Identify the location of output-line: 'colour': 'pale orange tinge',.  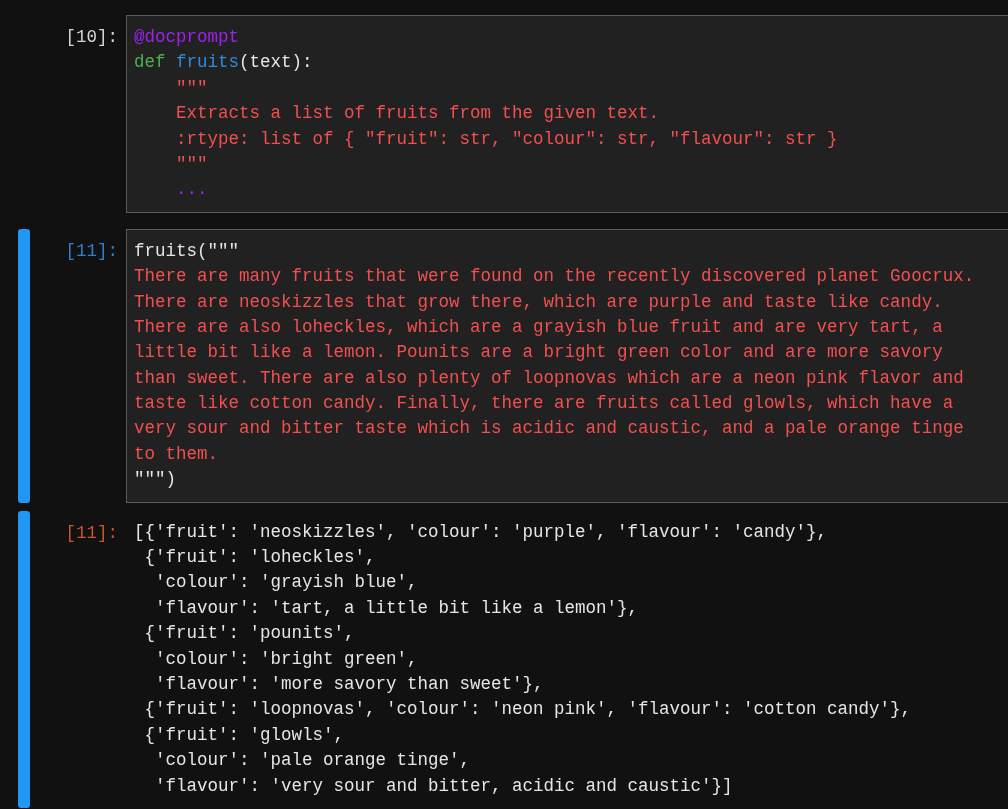
(312, 761).